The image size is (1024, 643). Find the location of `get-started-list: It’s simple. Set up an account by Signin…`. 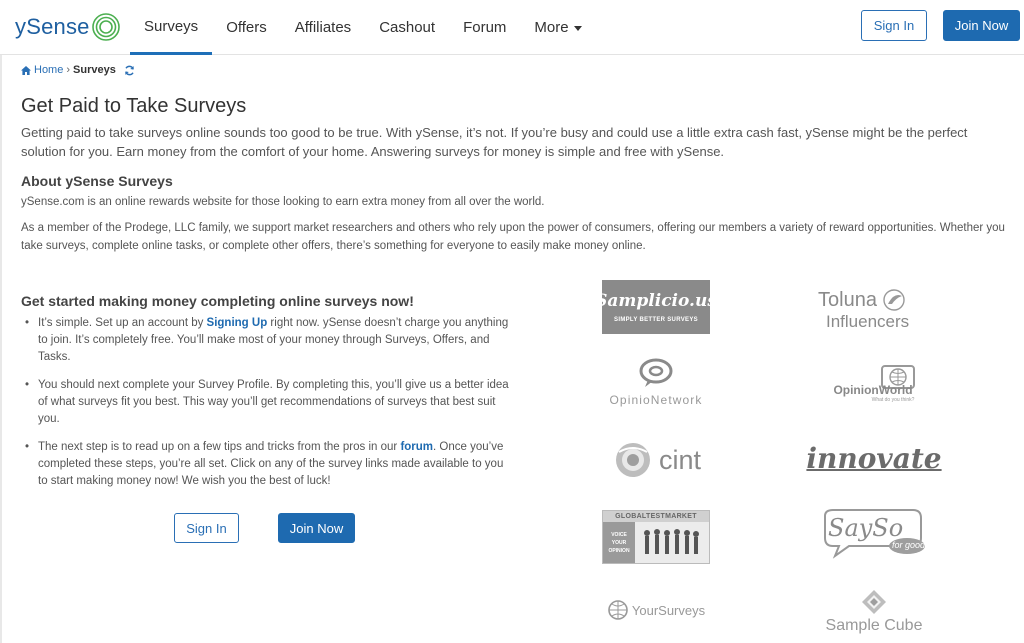

get-started-list: It’s simple. Set up an account by Signin… is located at coordinates (269, 408).